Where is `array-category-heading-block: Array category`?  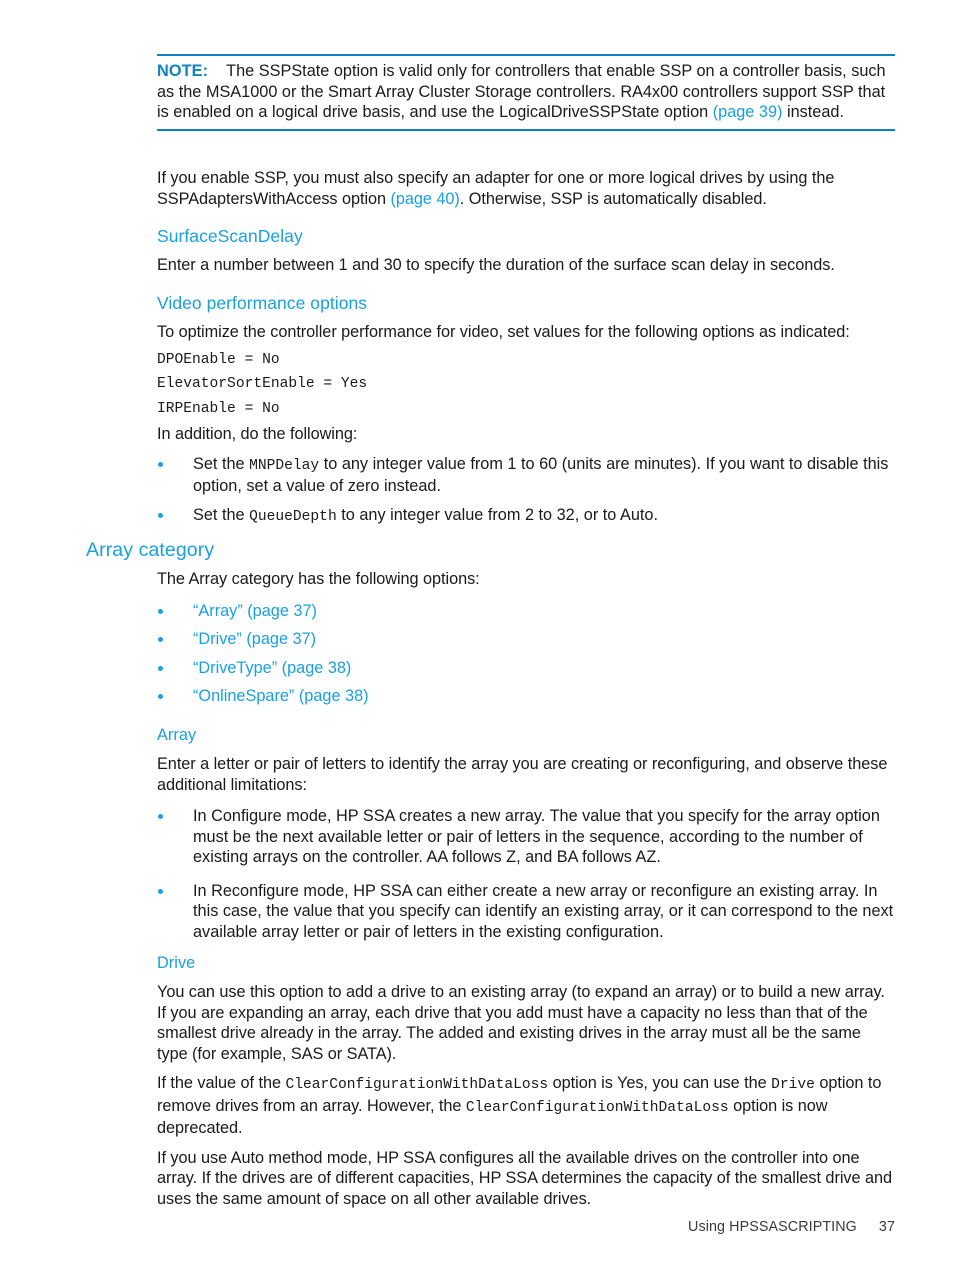
array-category-heading-block: Array category is located at coordinates (490, 550).